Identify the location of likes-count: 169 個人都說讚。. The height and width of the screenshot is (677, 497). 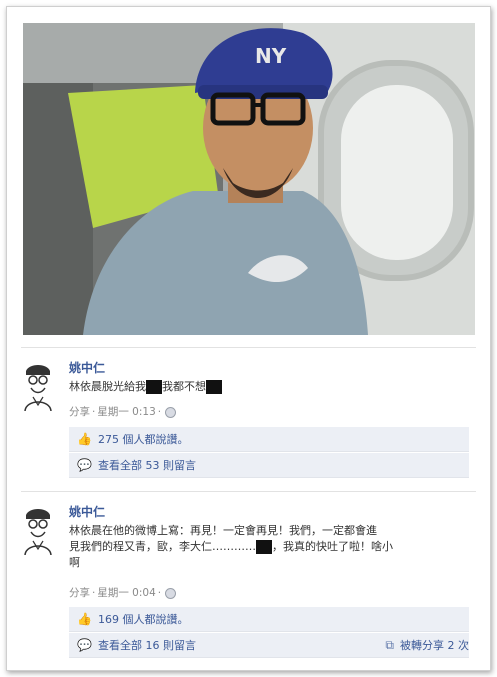
(143, 619).